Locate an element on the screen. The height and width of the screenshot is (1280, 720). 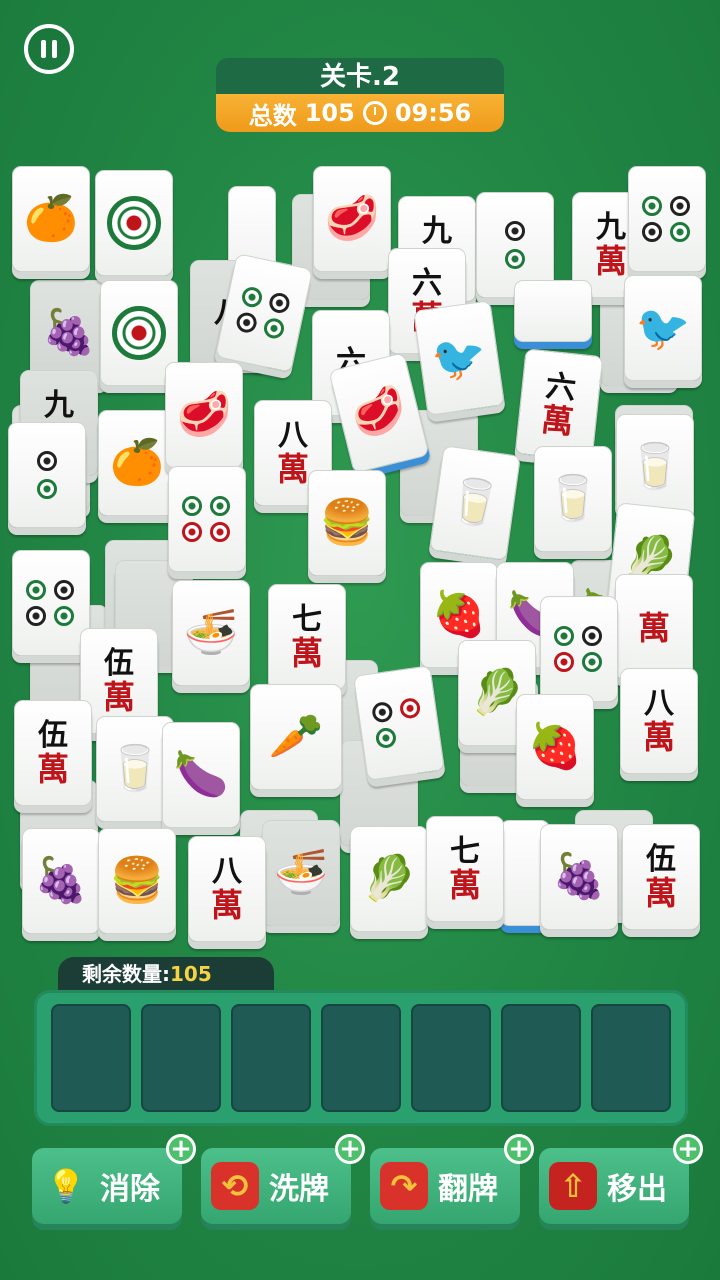
tile-noodles: 🍜 is located at coordinates (211, 633).